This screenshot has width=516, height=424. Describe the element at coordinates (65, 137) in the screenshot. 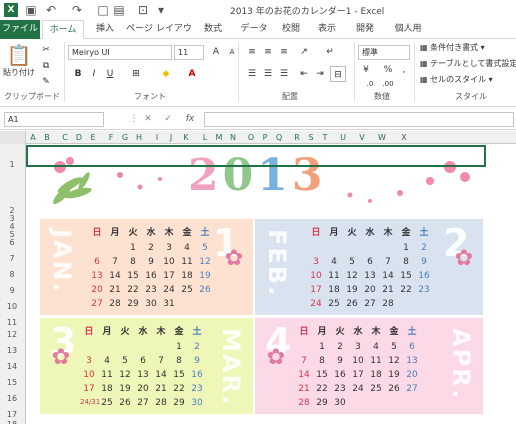

I see `column-header: C` at that location.